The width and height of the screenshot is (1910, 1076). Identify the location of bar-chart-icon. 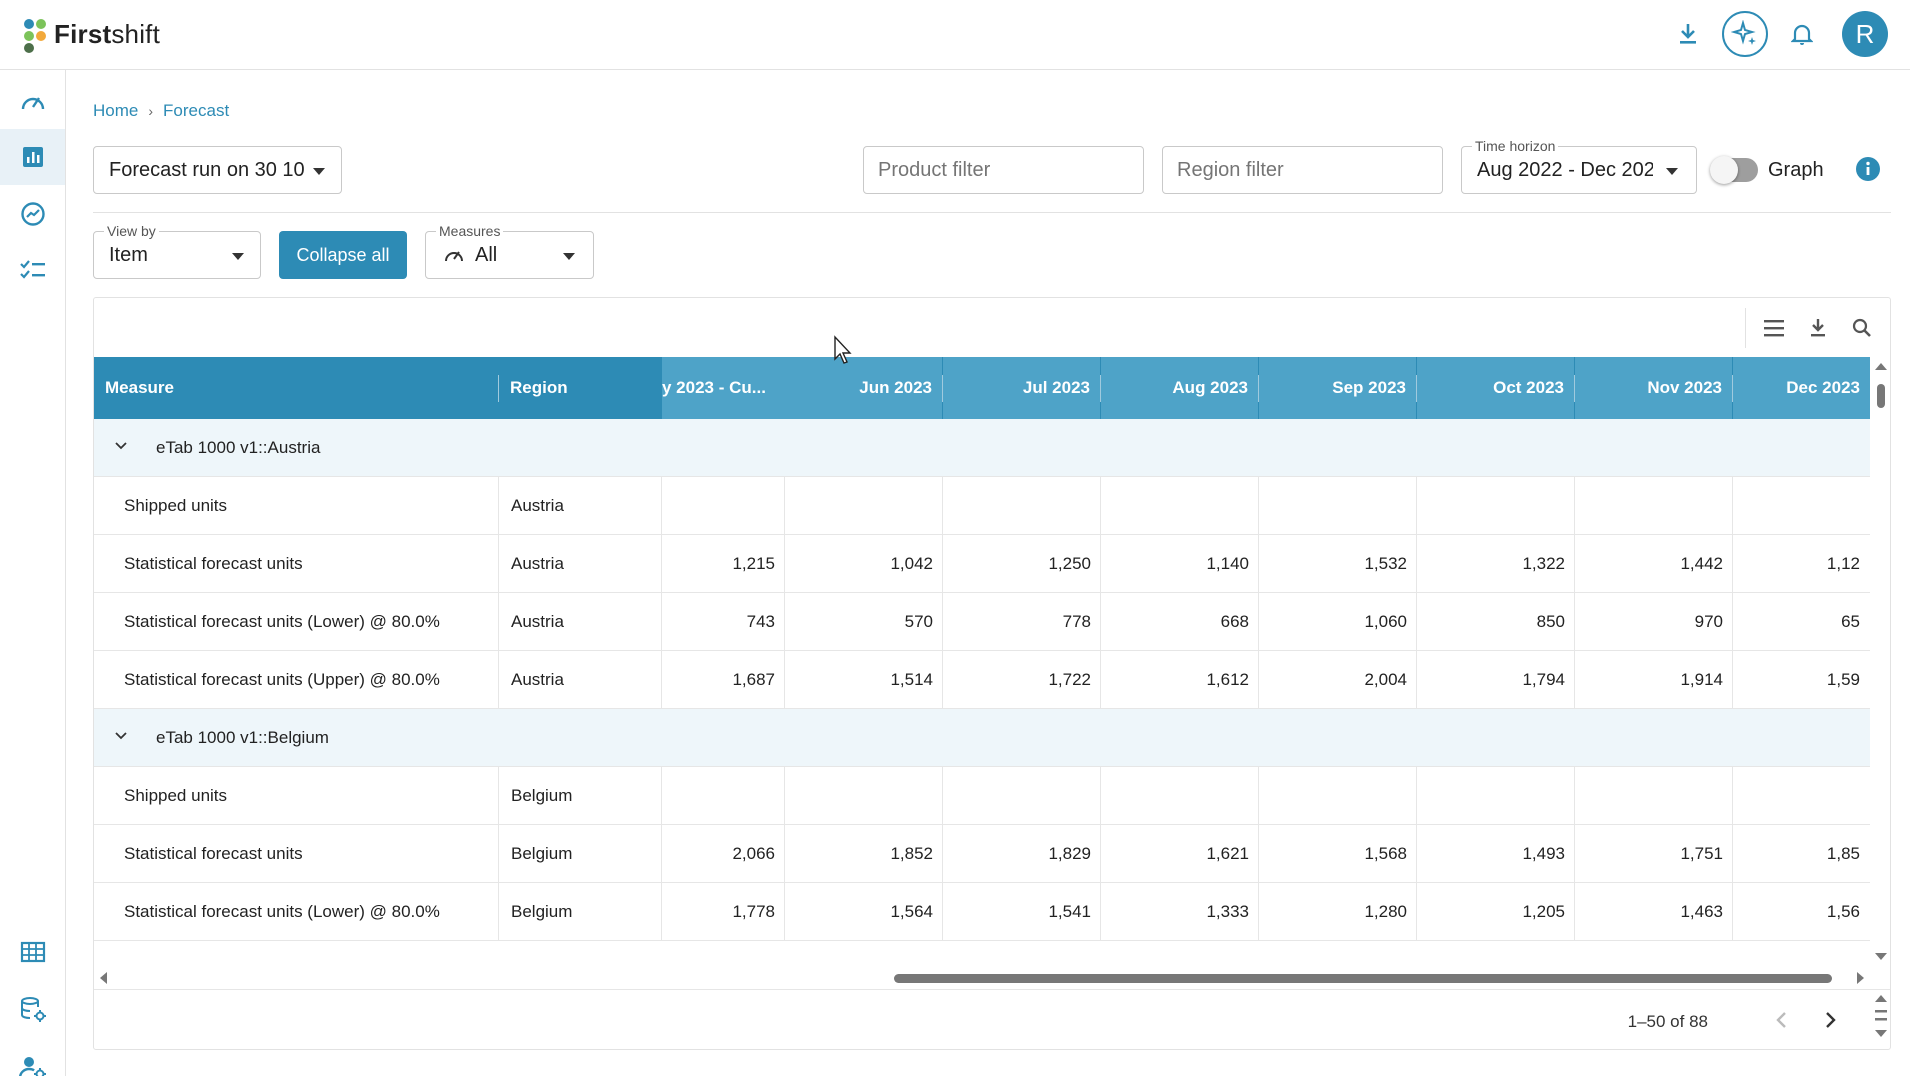
(32, 157).